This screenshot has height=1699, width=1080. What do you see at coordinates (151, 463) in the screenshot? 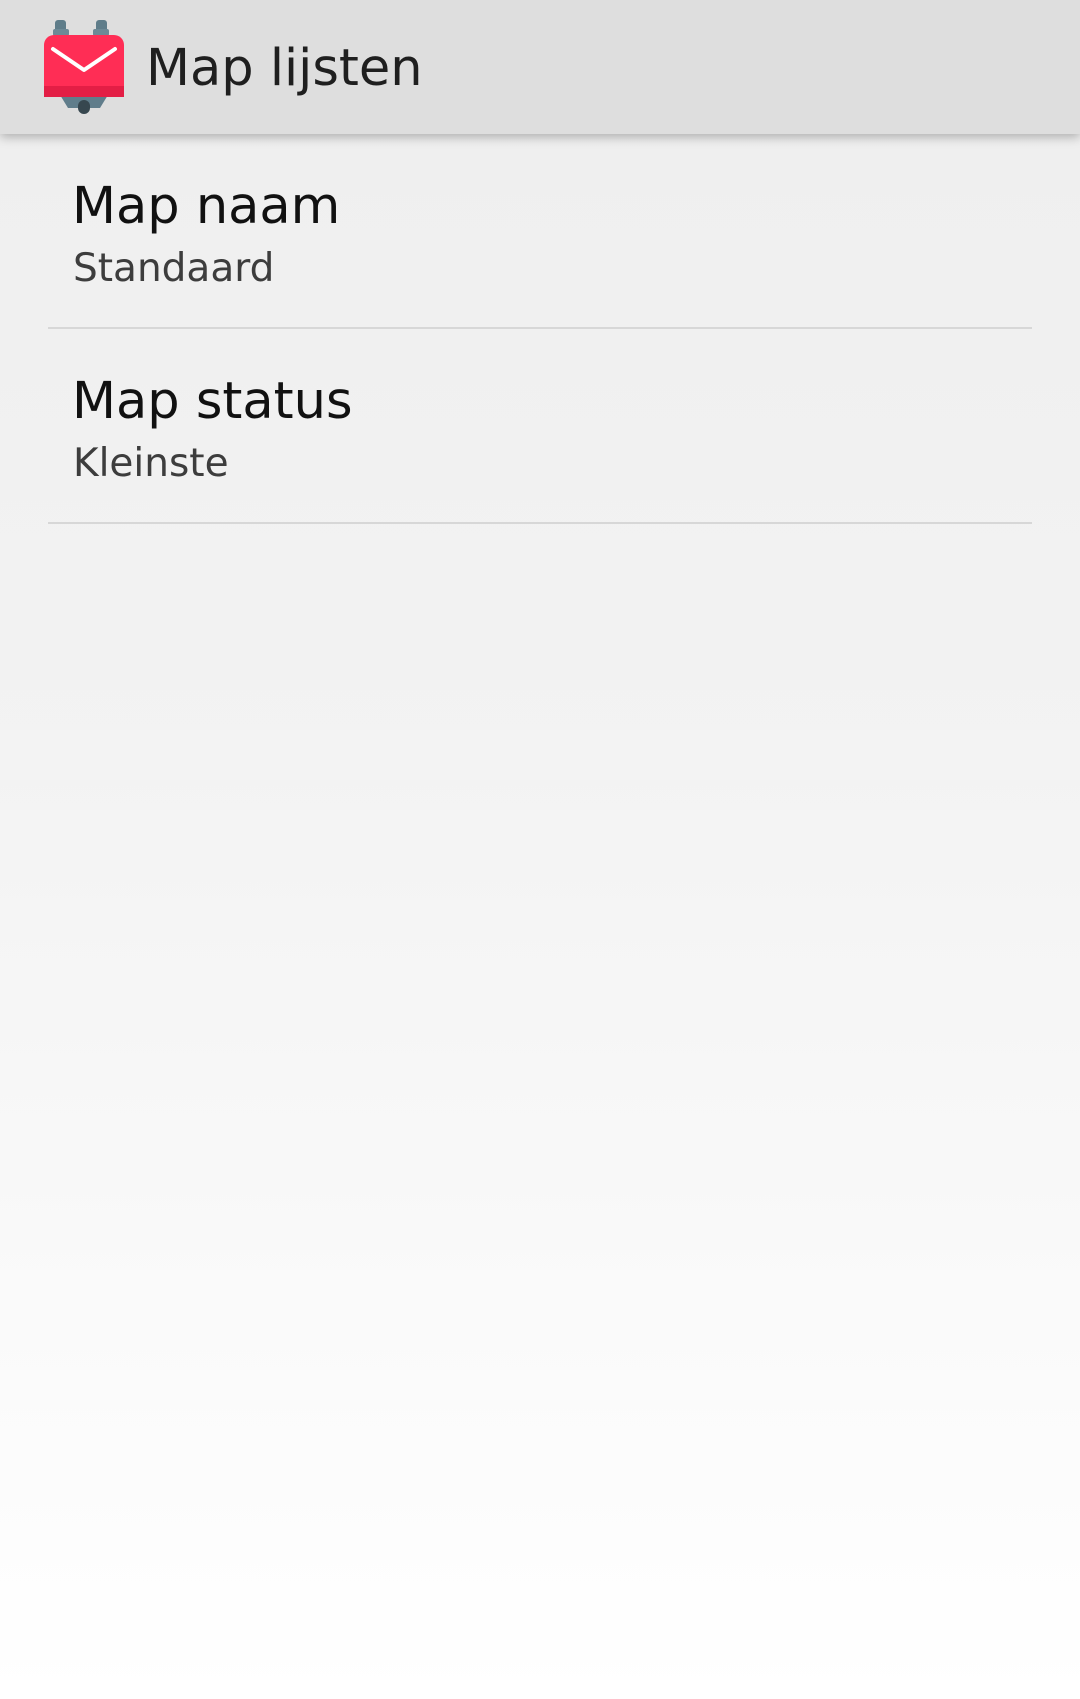
I see `preference-summary: Kleinste` at bounding box center [151, 463].